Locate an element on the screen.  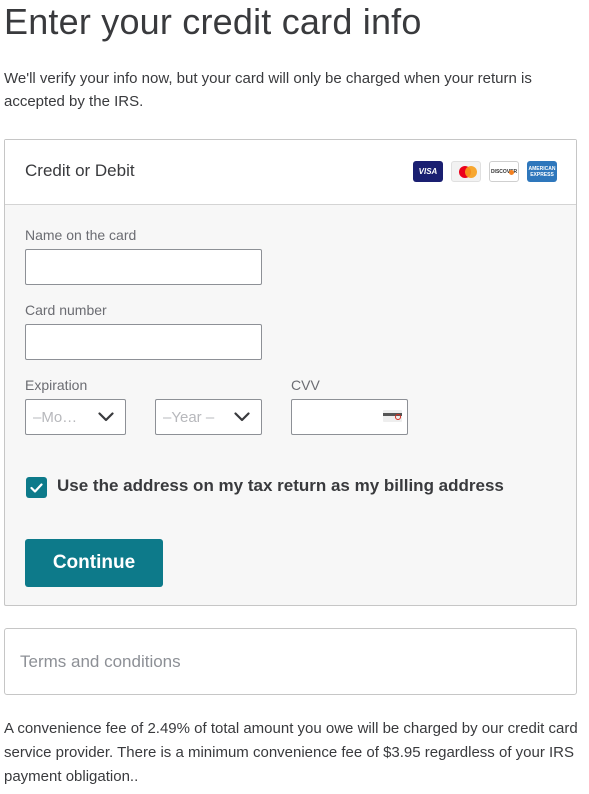
expiration-year-select: –Year – is located at coordinates (208, 417).